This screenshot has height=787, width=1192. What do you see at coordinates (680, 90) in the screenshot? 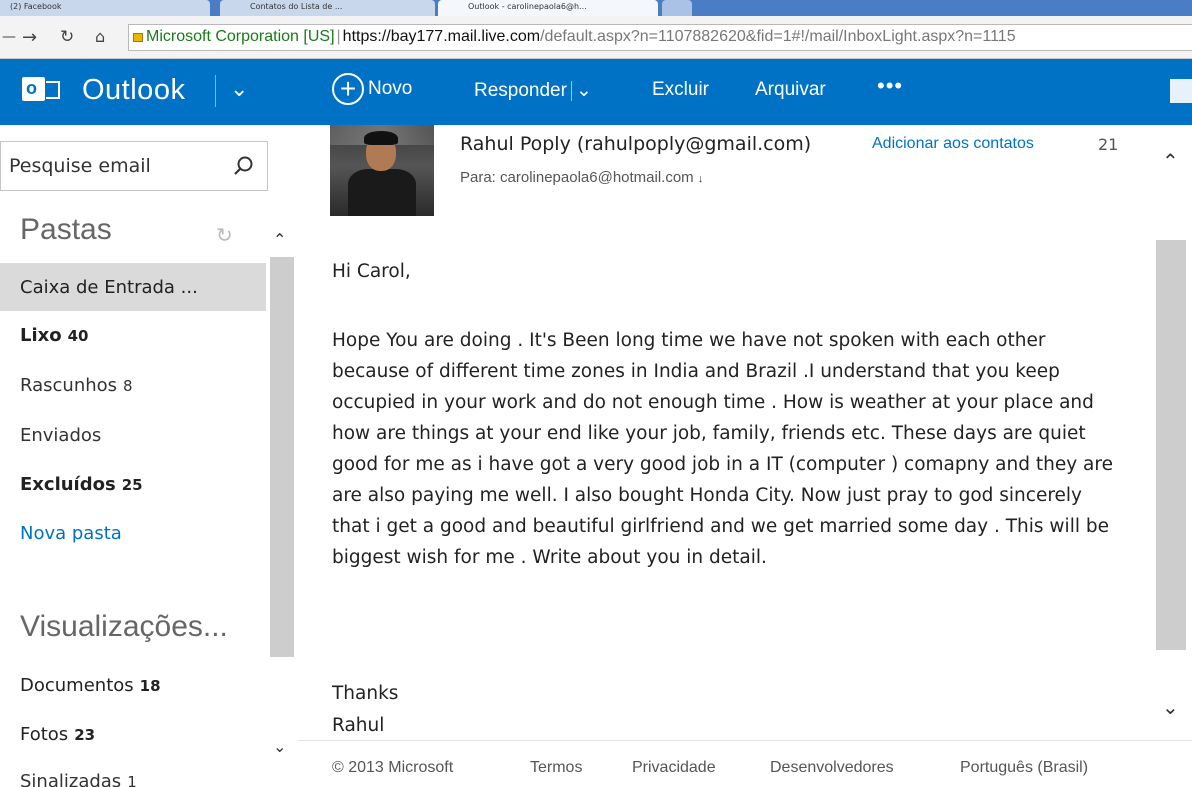
I see `delete-button: Excluir` at bounding box center [680, 90].